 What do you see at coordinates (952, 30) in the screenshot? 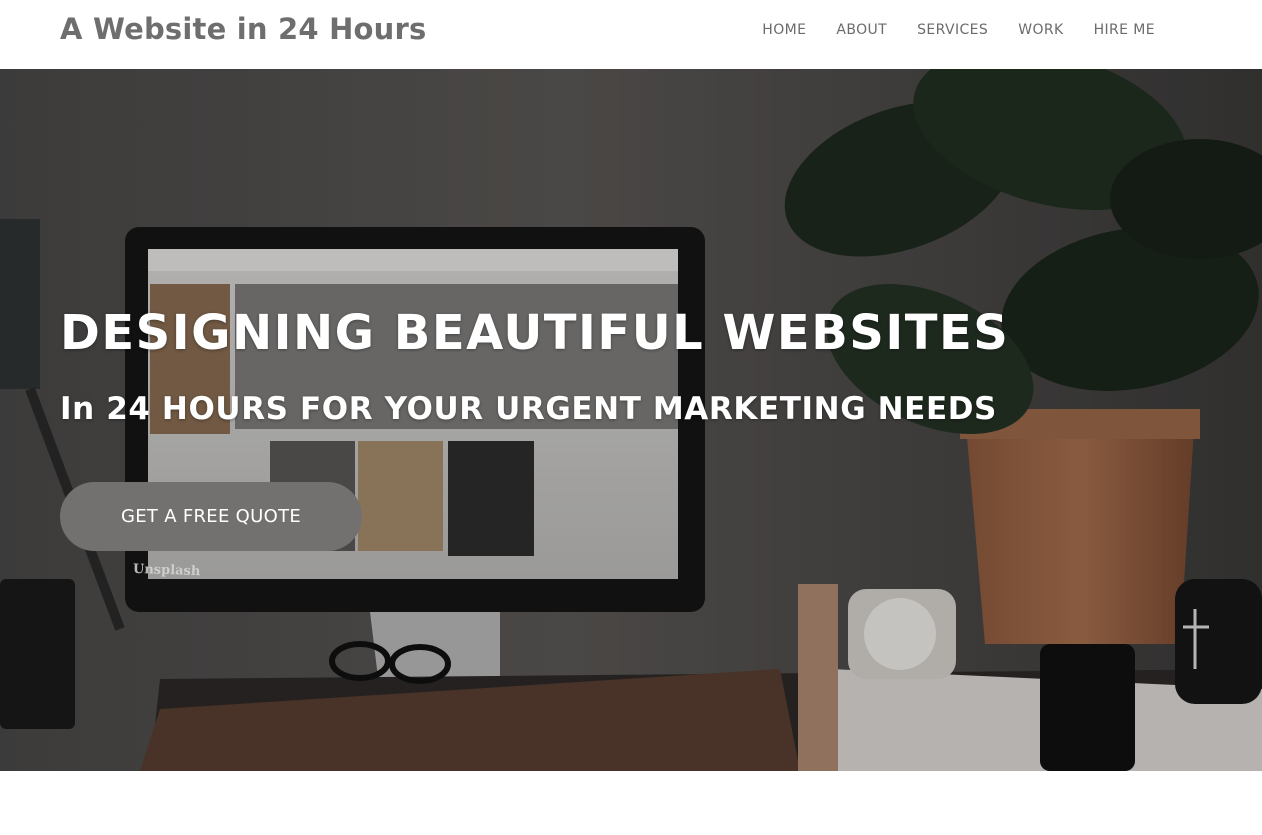
I see `nav-services: SERVICES` at bounding box center [952, 30].